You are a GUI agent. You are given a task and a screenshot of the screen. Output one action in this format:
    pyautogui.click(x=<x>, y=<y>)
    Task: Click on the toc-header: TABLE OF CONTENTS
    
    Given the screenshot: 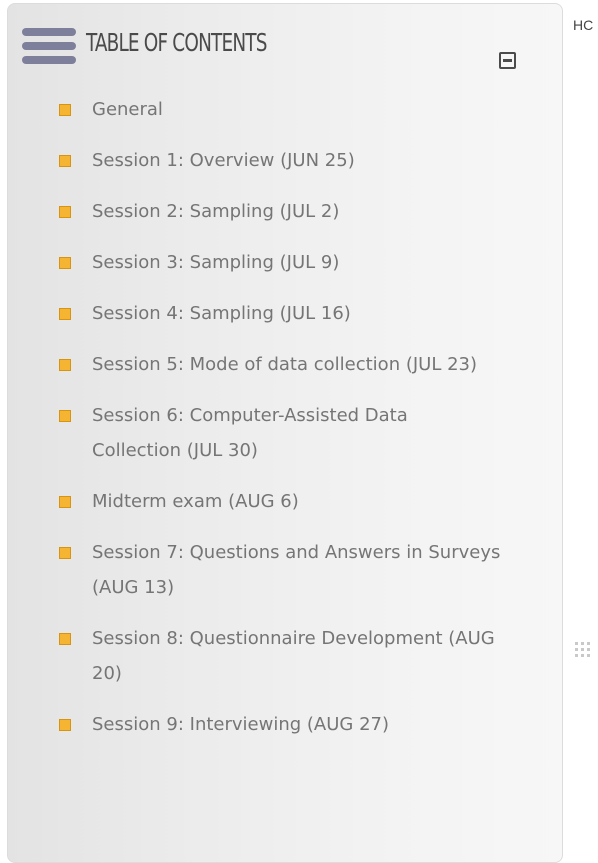 What is the action you would take?
    pyautogui.click(x=285, y=48)
    